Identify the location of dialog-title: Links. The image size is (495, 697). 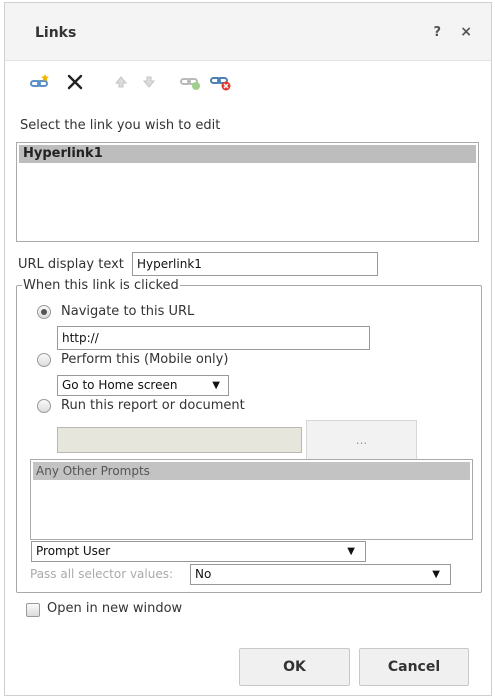
(56, 33).